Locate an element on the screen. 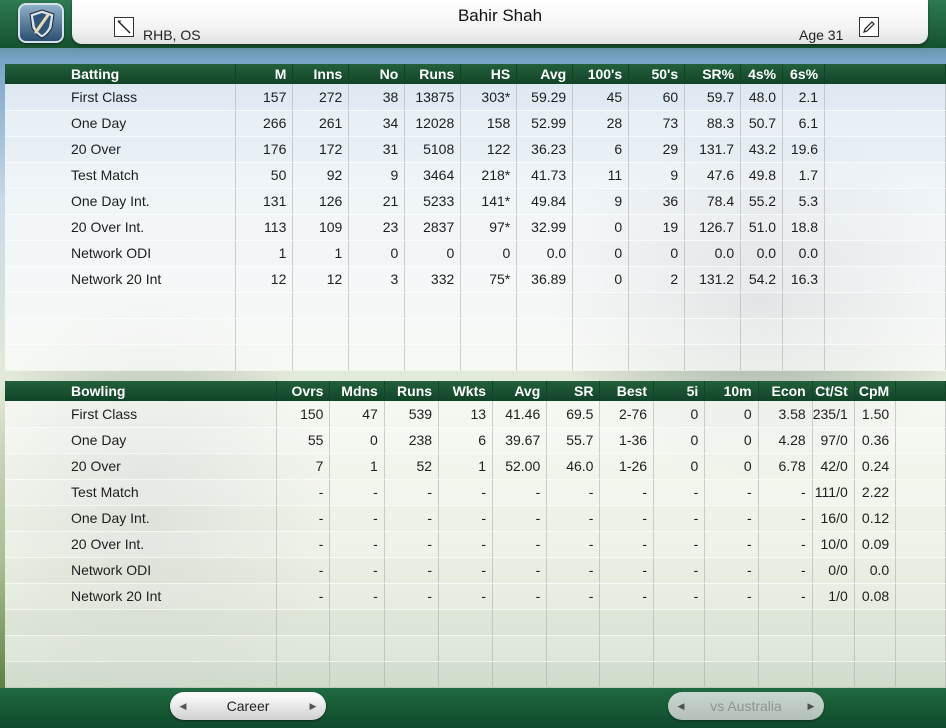 This screenshot has height=728, width=946. bowling-column-header: SR is located at coordinates (573, 391).